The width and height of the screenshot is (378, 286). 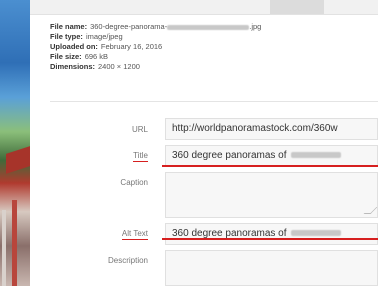 I want to click on file-name-row: File name: 360-degree-panorama- .jpg, so click(x=155, y=27).